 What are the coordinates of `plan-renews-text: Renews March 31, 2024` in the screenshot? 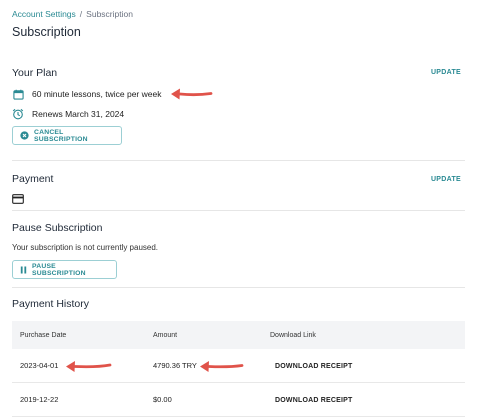 It's located at (78, 114).